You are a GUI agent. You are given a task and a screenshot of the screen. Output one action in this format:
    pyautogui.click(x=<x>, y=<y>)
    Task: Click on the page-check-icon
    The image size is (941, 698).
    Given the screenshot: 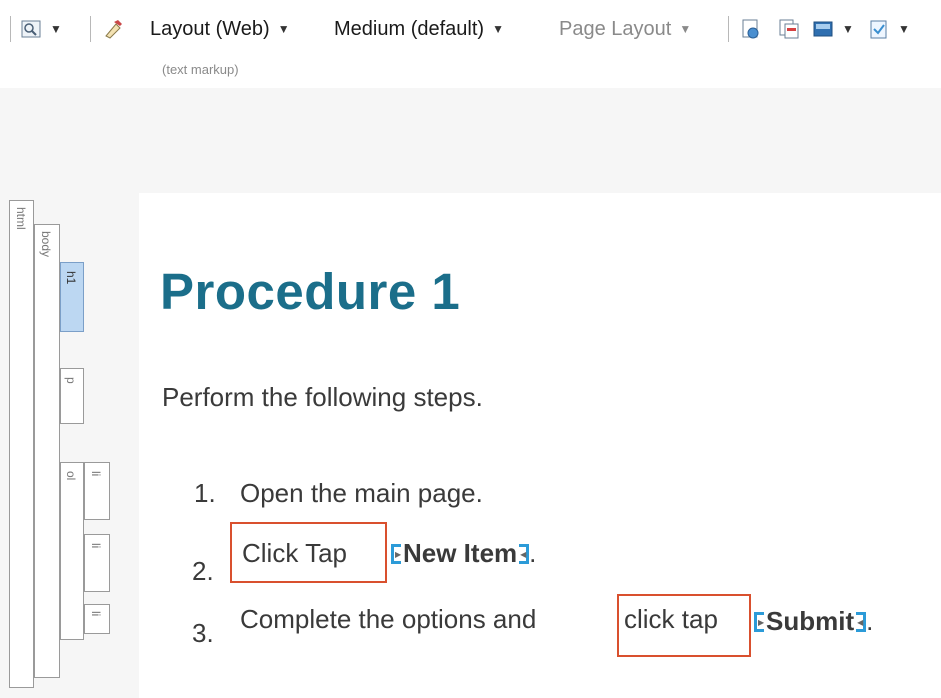 What is the action you would take?
    pyautogui.click(x=878, y=29)
    